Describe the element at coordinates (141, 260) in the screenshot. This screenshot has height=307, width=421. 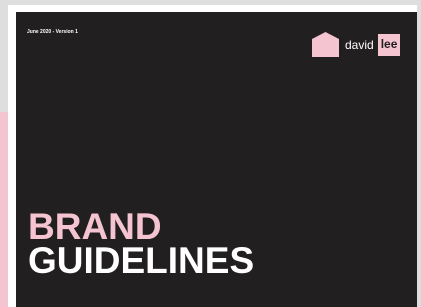
I see `title-guidelines: GUIDELINES` at that location.